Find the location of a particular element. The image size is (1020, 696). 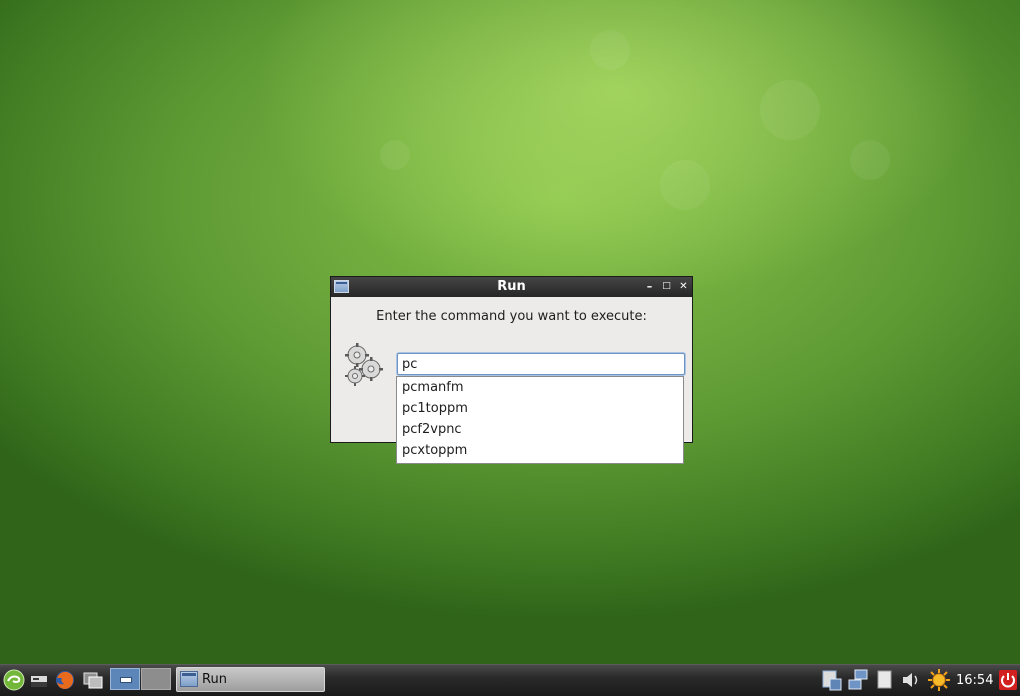

title-bar: Run – □ ✕ is located at coordinates (511, 287).